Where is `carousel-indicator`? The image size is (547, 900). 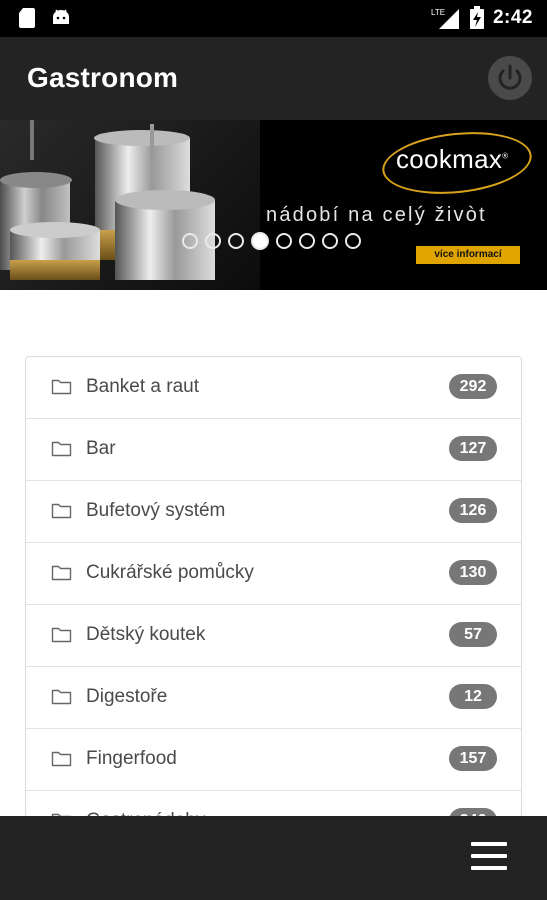 carousel-indicator is located at coordinates (271, 241).